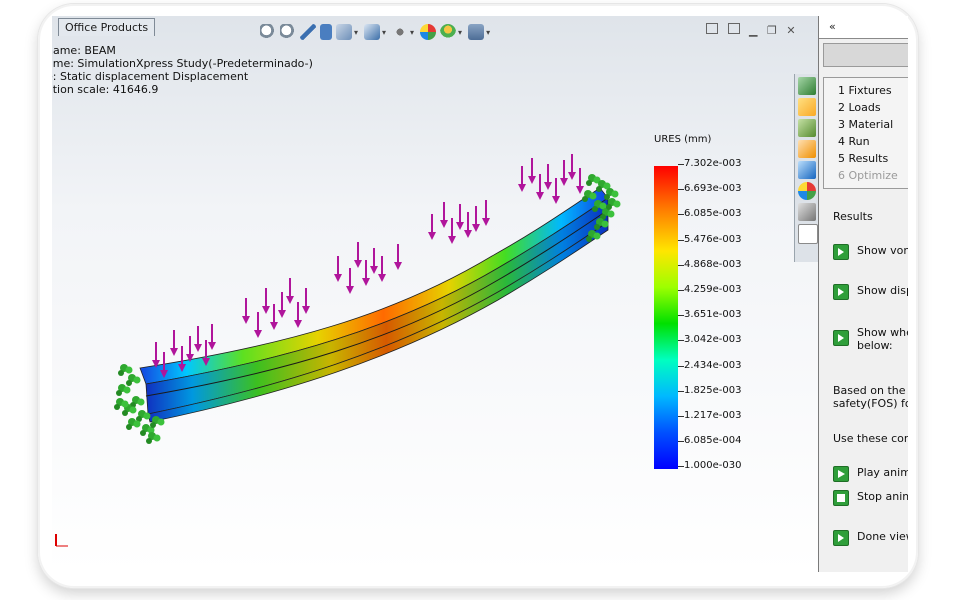 The image size is (960, 600). What do you see at coordinates (713, 264) in the screenshot?
I see `legend-label: 4.868e-003` at bounding box center [713, 264].